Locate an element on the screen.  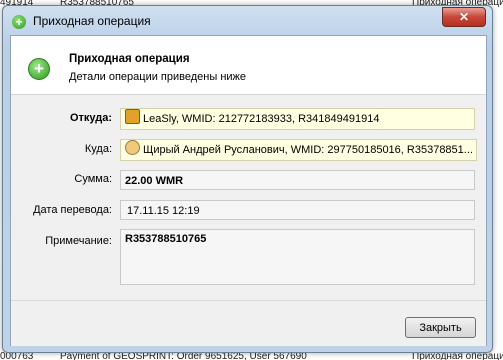
header-title: Приходная операция is located at coordinates (129, 59).